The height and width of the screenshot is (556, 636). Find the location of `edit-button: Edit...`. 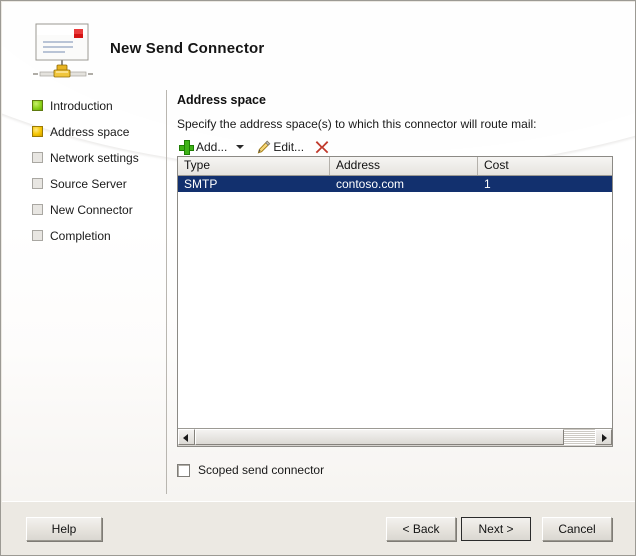

edit-button: Edit... is located at coordinates (280, 147).